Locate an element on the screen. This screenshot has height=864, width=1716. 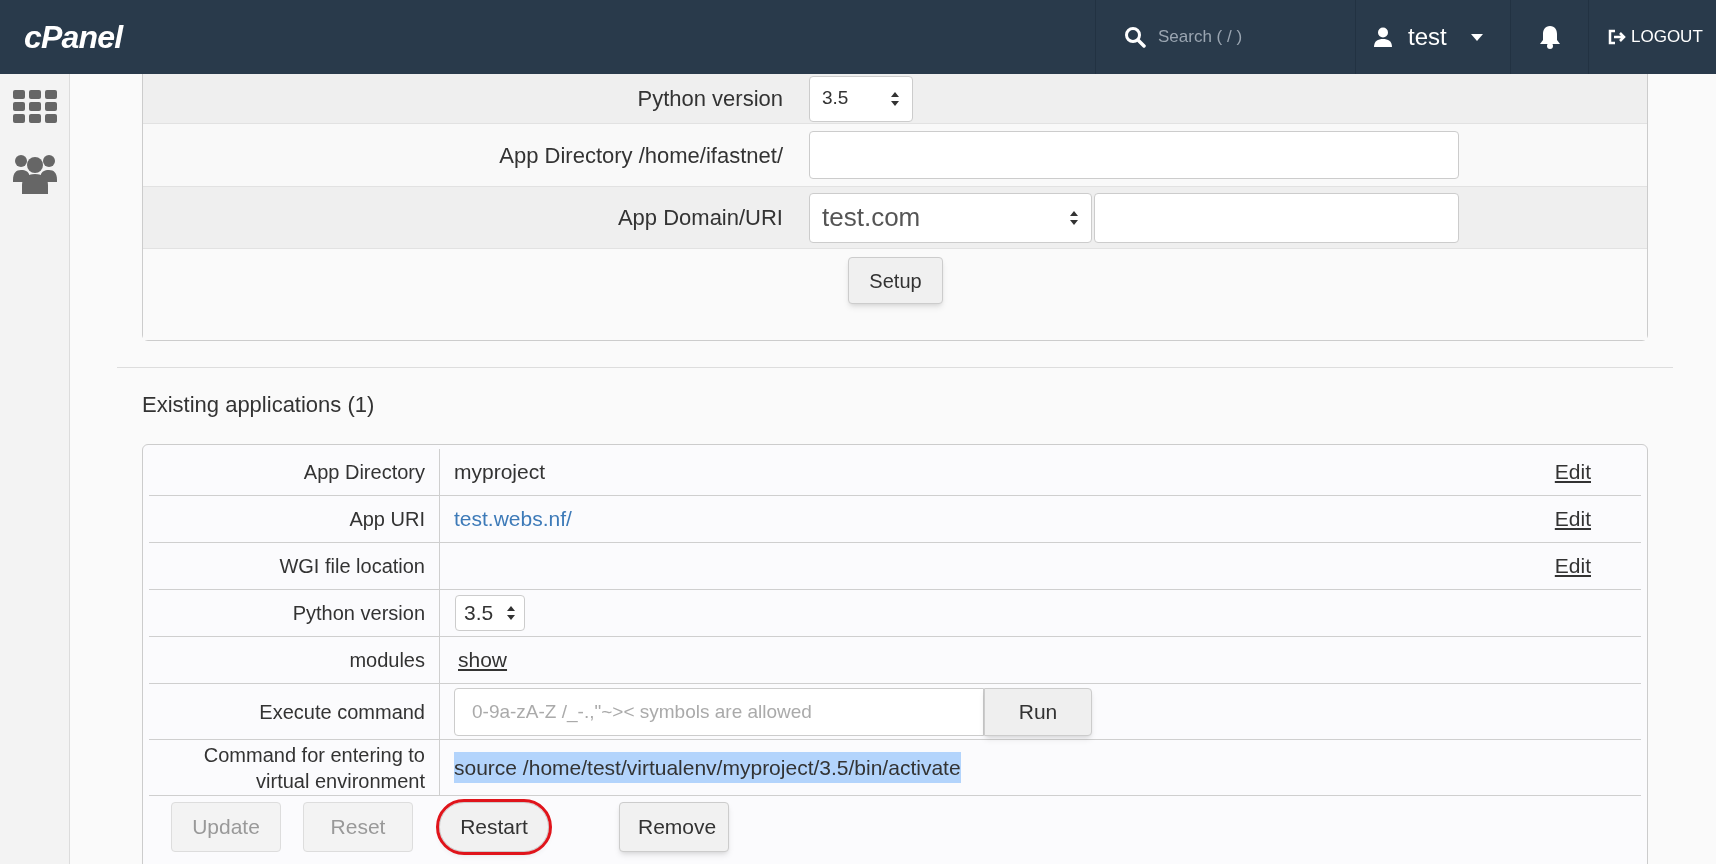
section-heading: Existing applications (1) is located at coordinates (259, 405).